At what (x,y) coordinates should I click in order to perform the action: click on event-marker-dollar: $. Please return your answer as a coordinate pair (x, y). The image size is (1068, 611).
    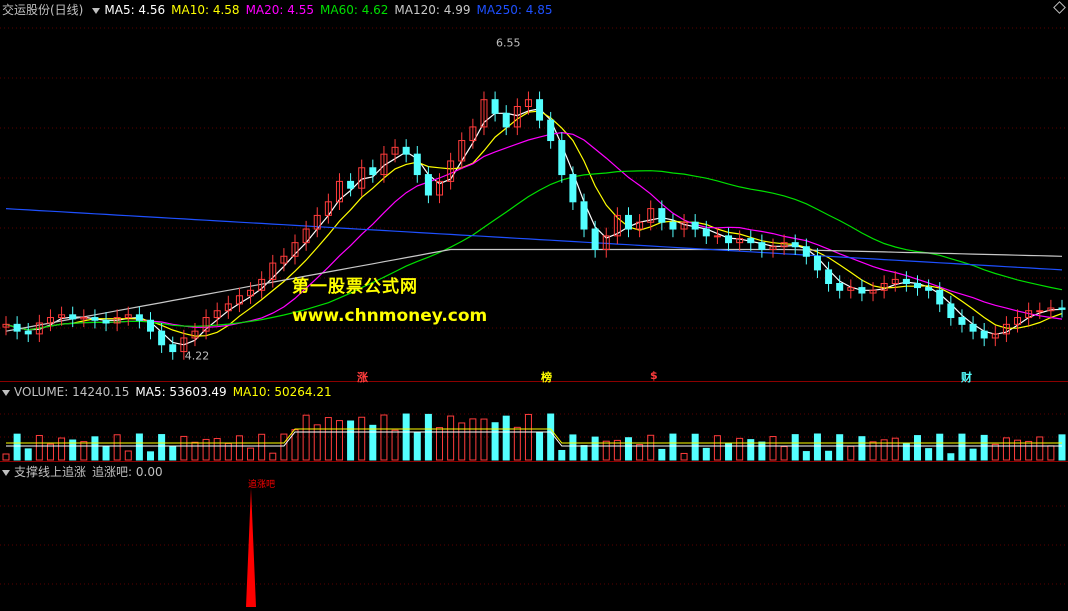
    Looking at the image, I should click on (654, 375).